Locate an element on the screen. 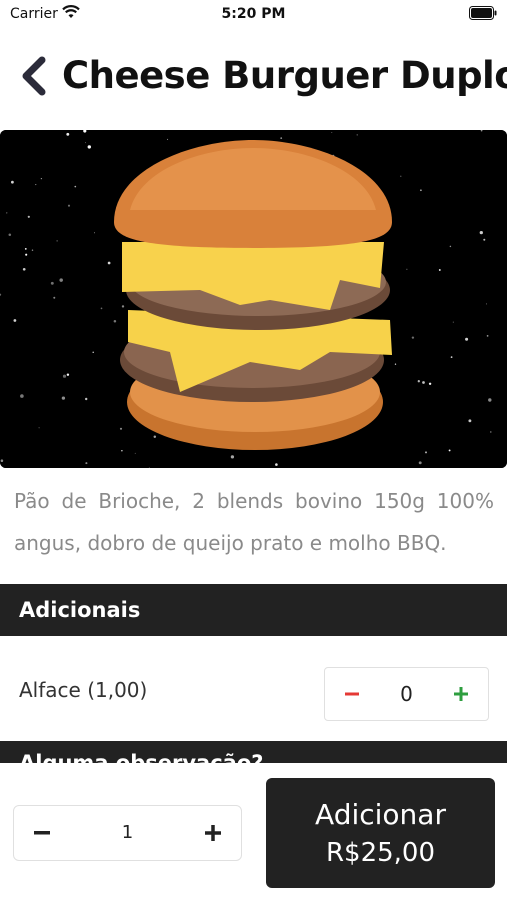 This screenshot has height=900, width=507. addon-quantity-stepper: 0 is located at coordinates (406, 694).